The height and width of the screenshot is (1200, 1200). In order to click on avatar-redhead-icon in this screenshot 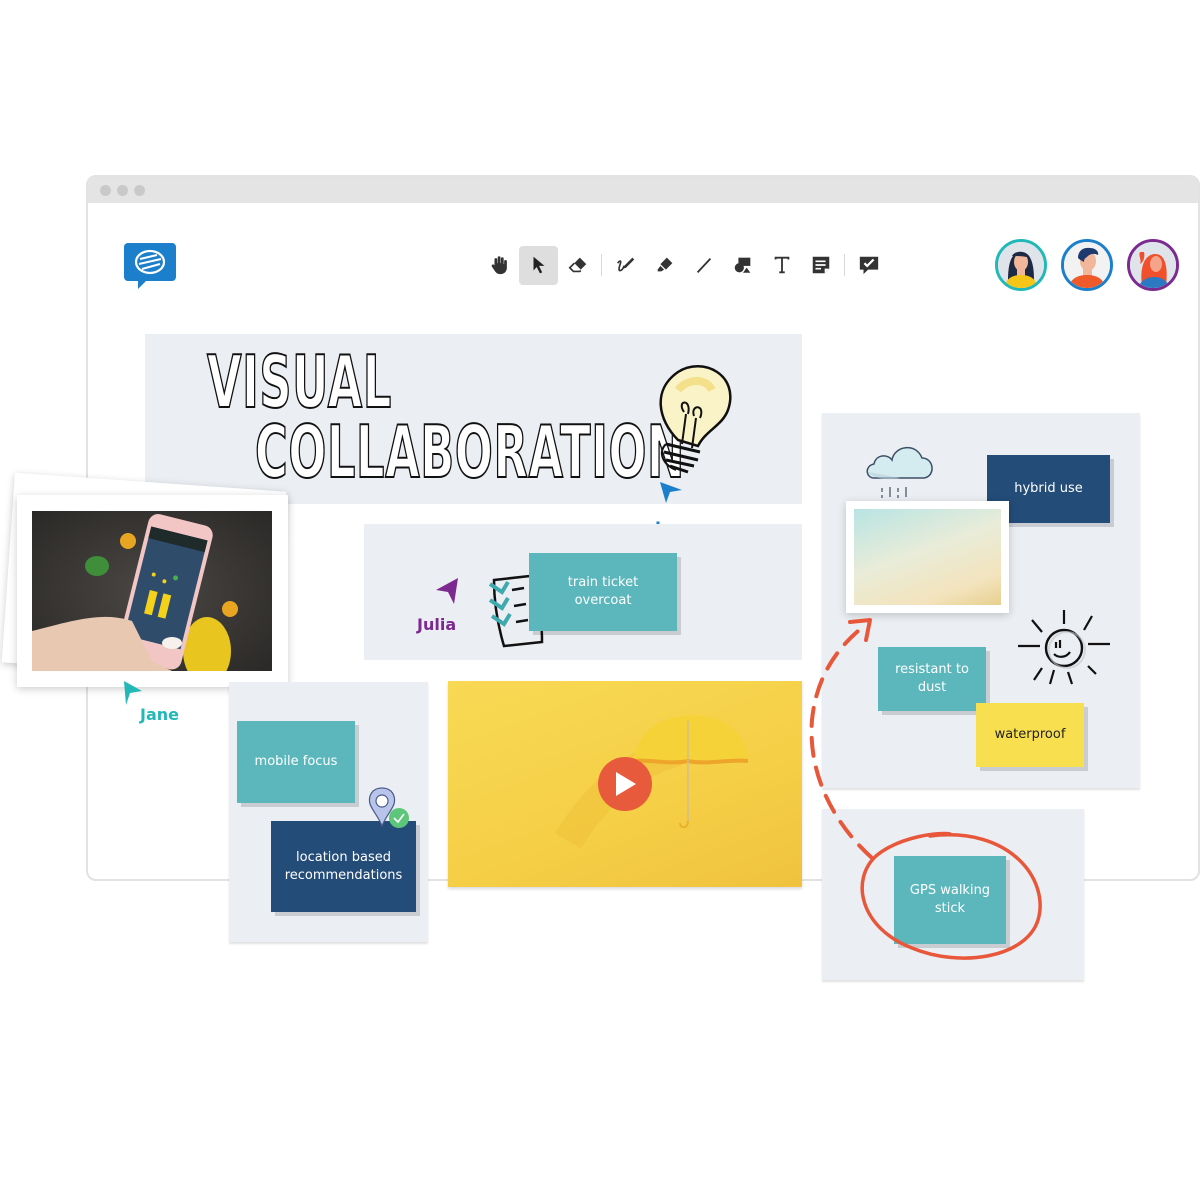, I will do `click(1153, 265)`.